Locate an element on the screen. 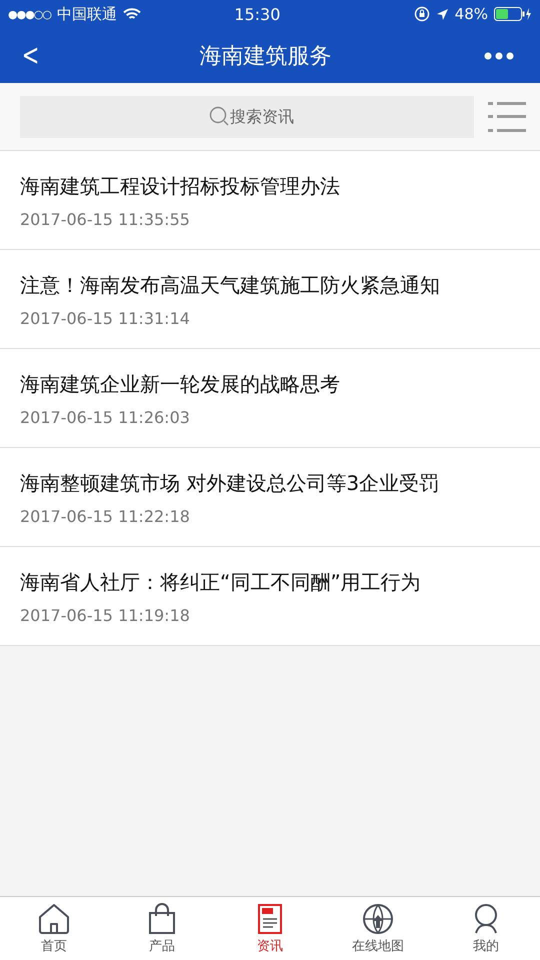 Image resolution: width=540 pixels, height=960 pixels. news-title: 海南建筑企业新一轮发展的战略思考 is located at coordinates (270, 384).